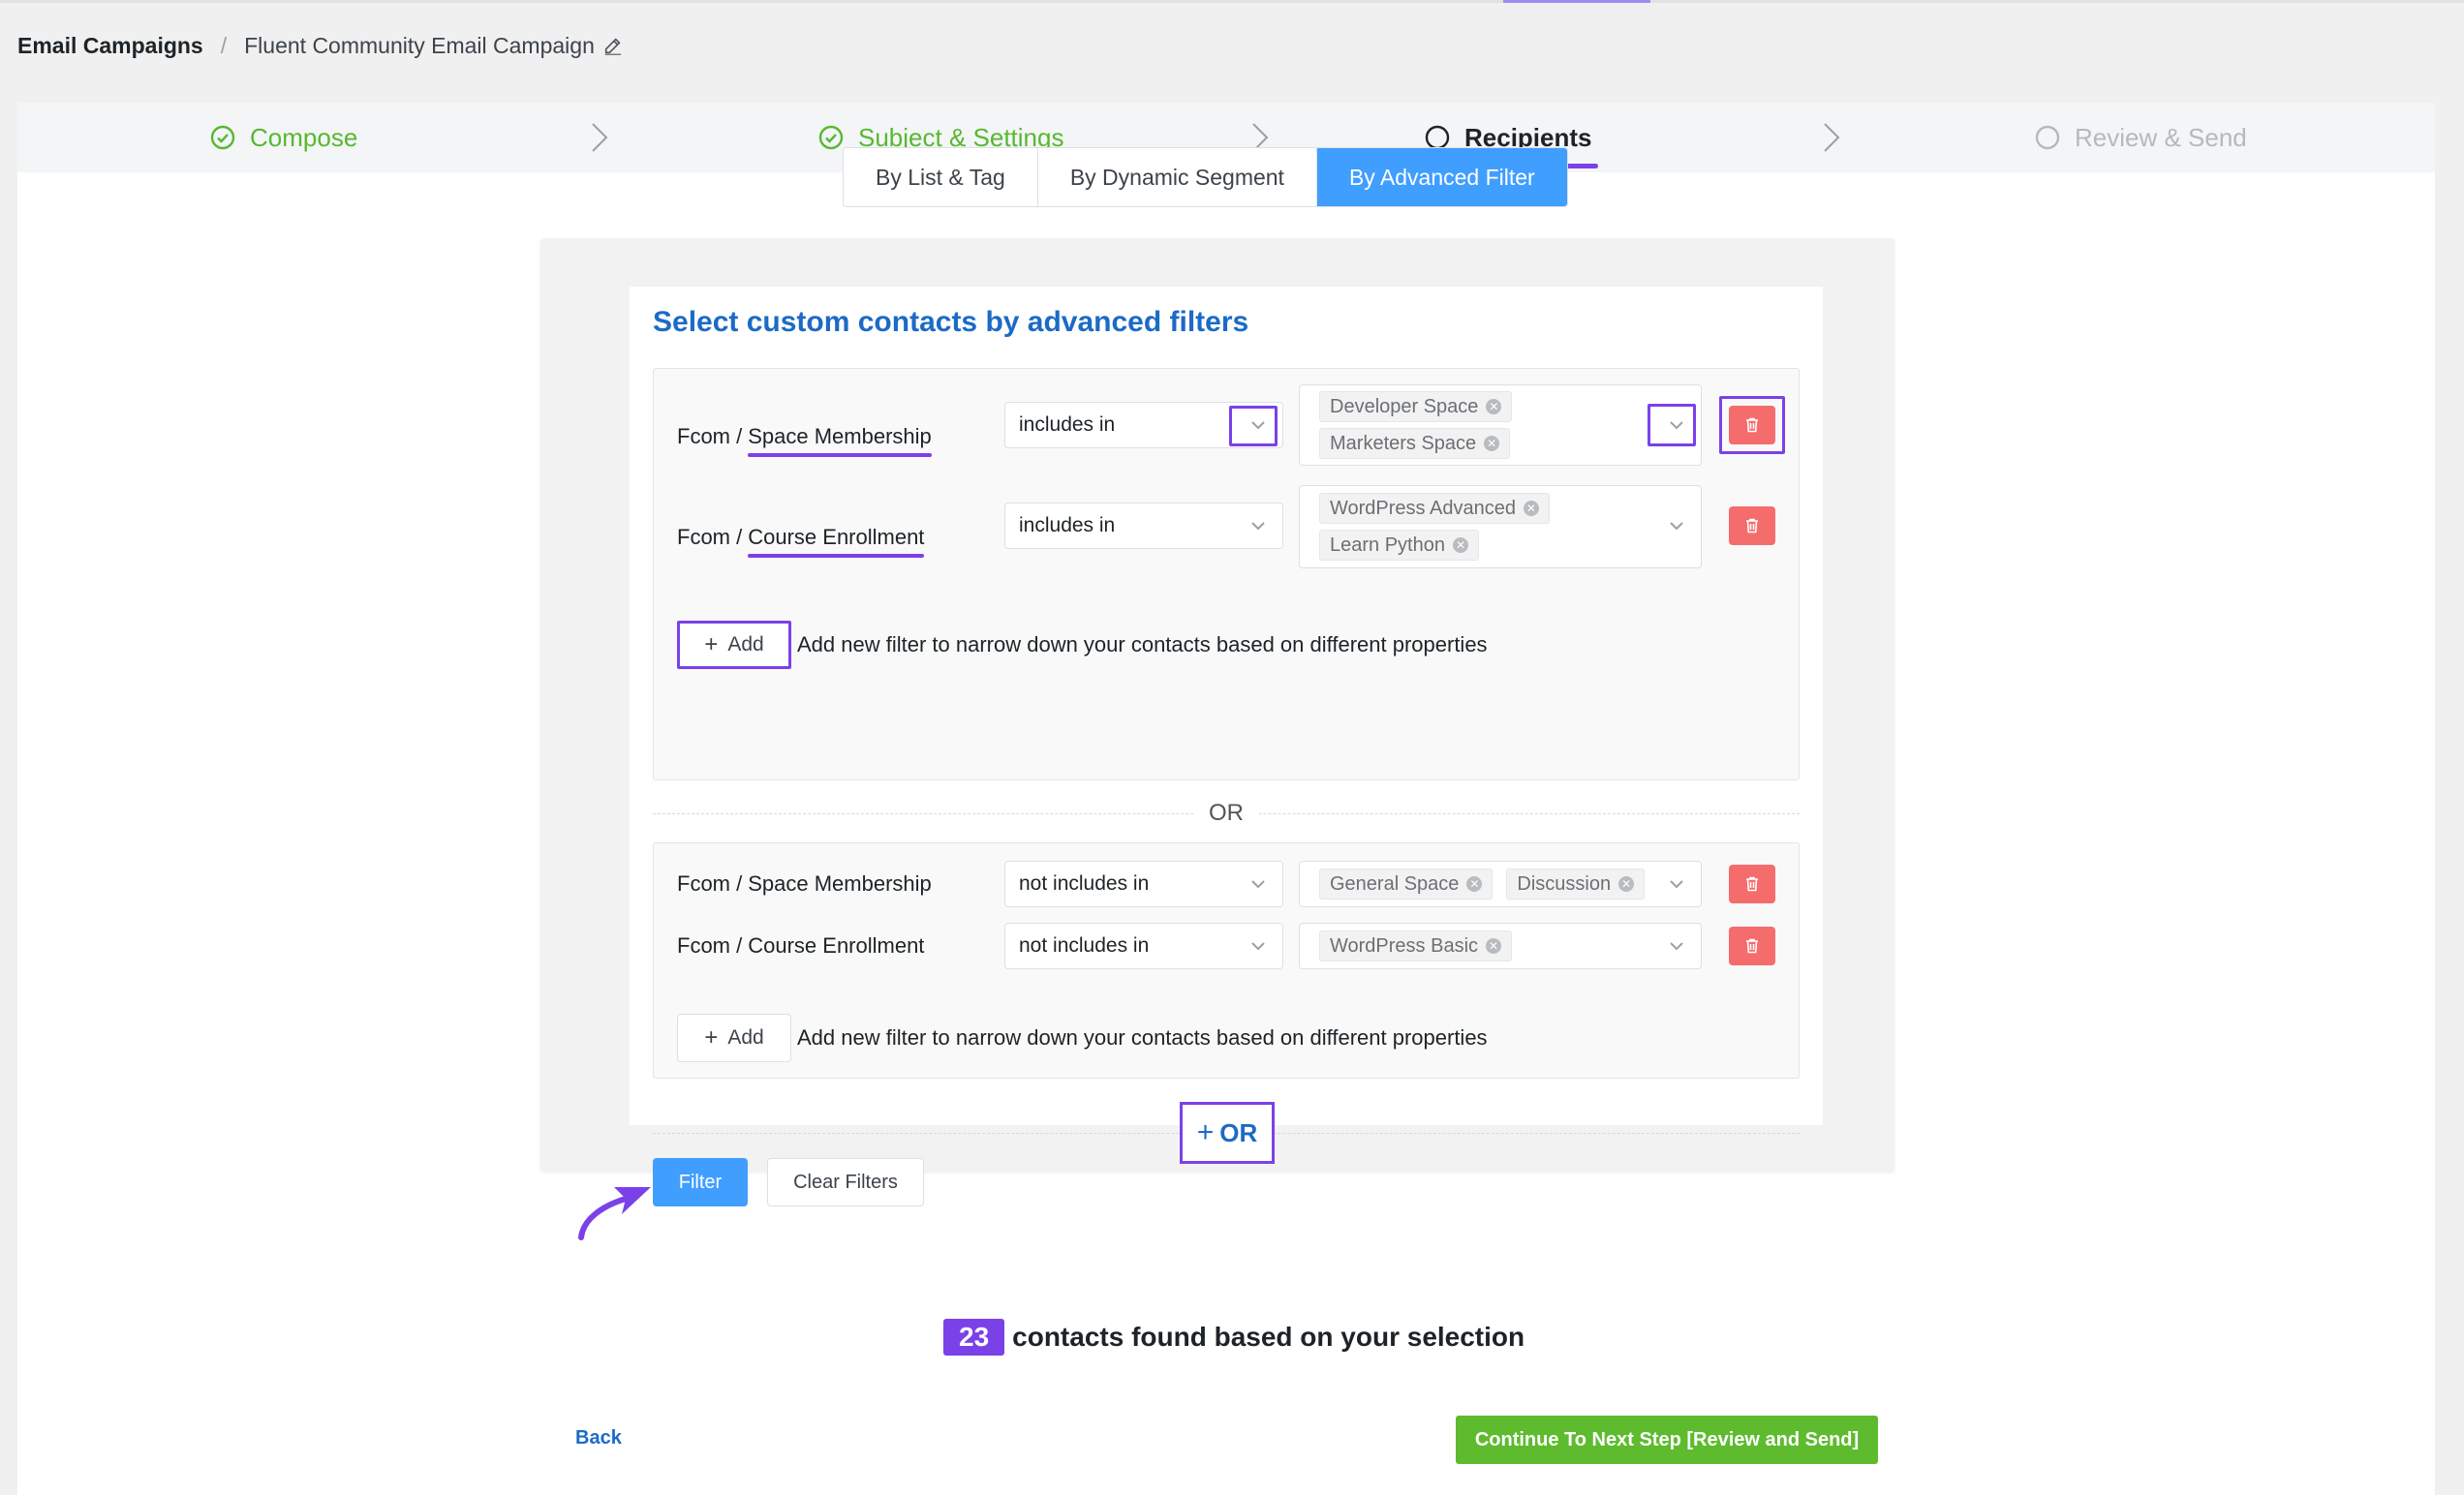  Describe the element at coordinates (1576, 2) in the screenshot. I see `top-progress-accent` at that location.